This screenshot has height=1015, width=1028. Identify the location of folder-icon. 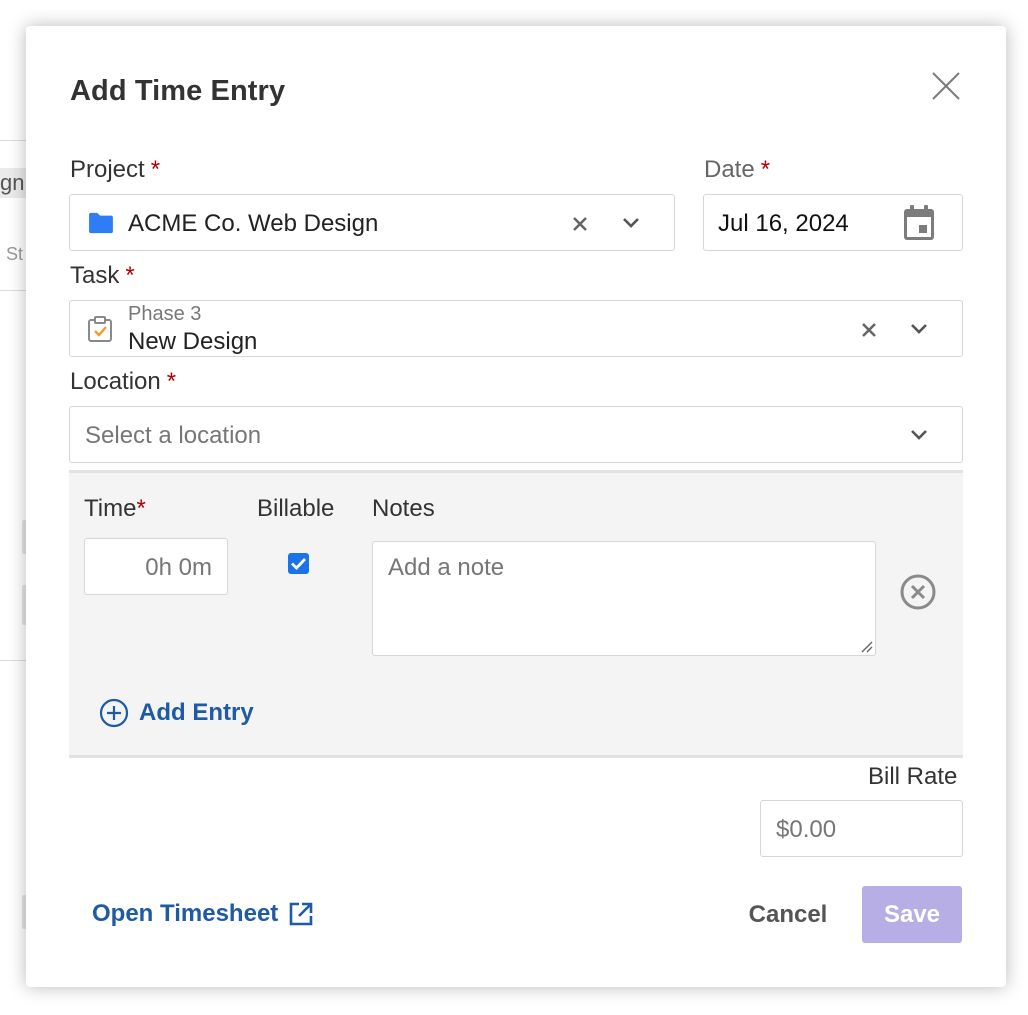
(101, 223).